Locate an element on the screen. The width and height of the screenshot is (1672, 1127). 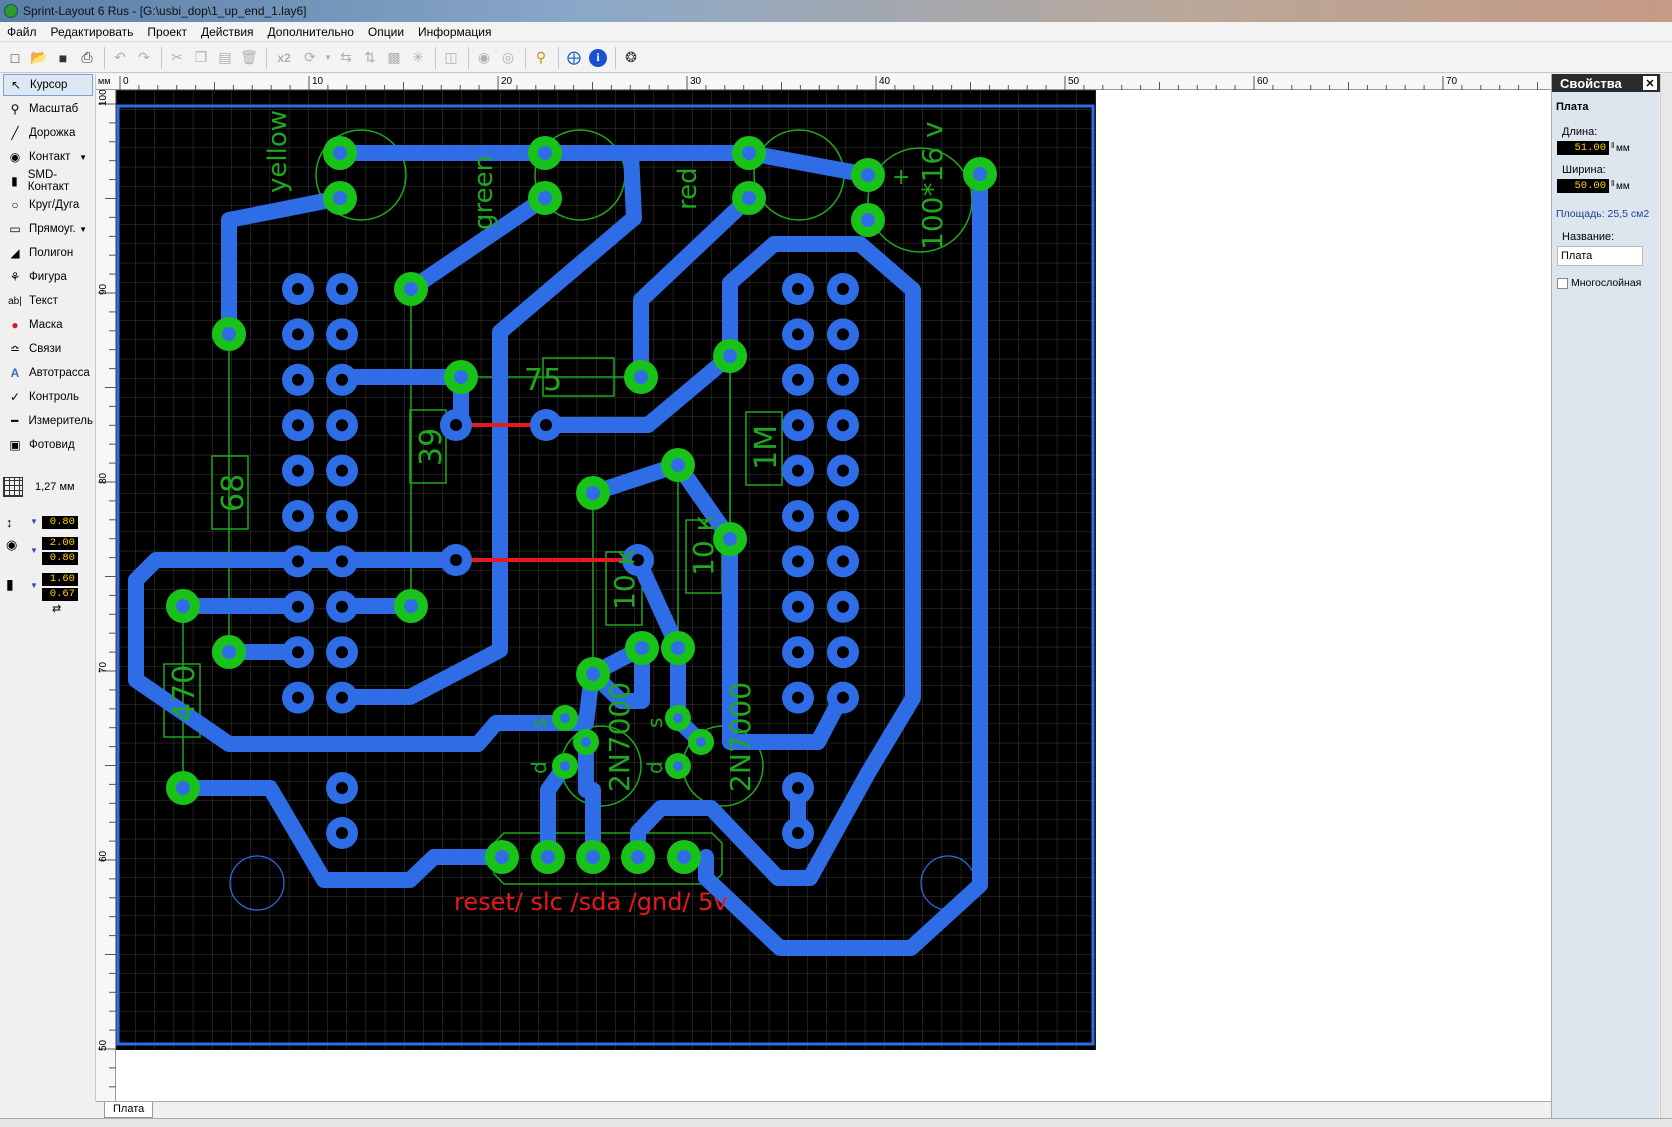
tool-label: Полигон is located at coordinates (51, 253).